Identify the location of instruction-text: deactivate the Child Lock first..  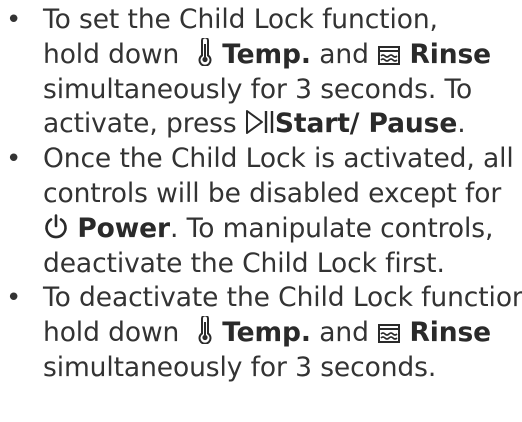
(244, 263).